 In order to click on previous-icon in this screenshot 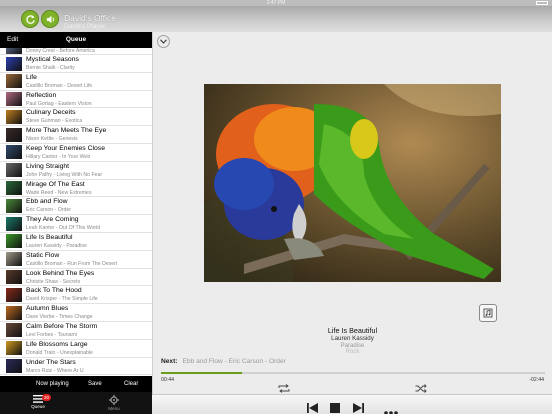, I will do `click(312, 408)`.